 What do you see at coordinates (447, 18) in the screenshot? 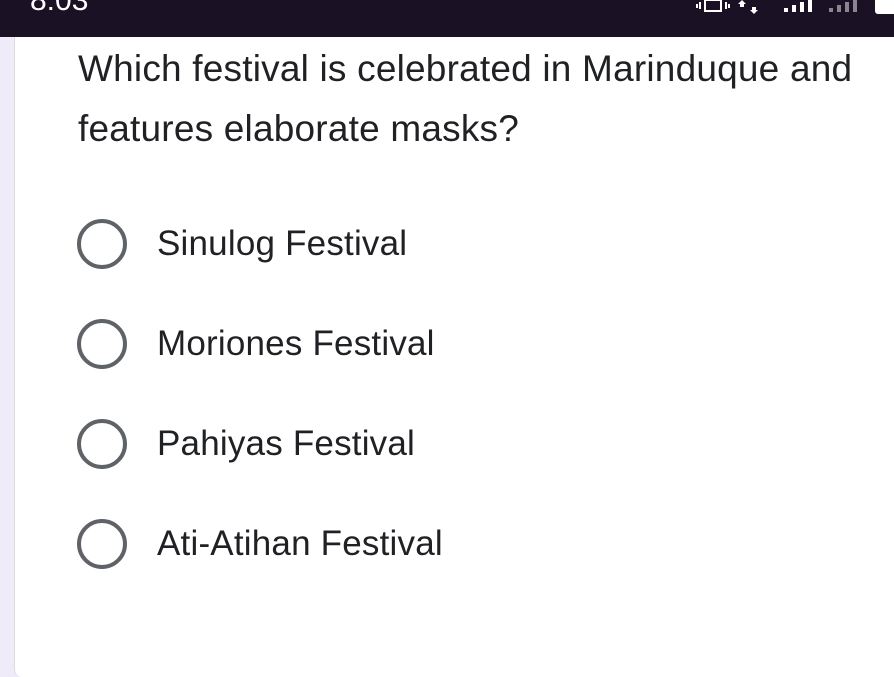
I see `status-bar: 8:03` at bounding box center [447, 18].